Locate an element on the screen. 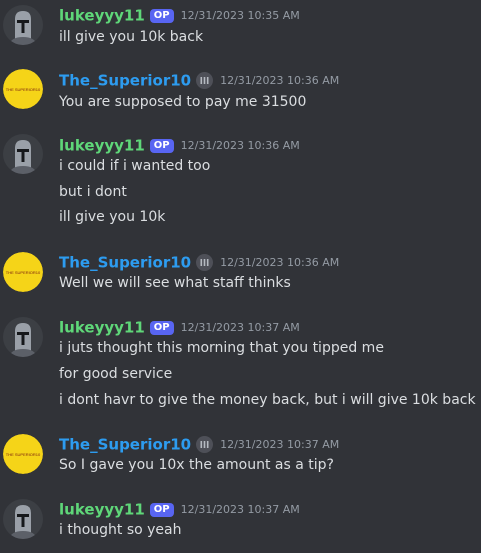  message-text: i thought so yeah is located at coordinates (120, 530).